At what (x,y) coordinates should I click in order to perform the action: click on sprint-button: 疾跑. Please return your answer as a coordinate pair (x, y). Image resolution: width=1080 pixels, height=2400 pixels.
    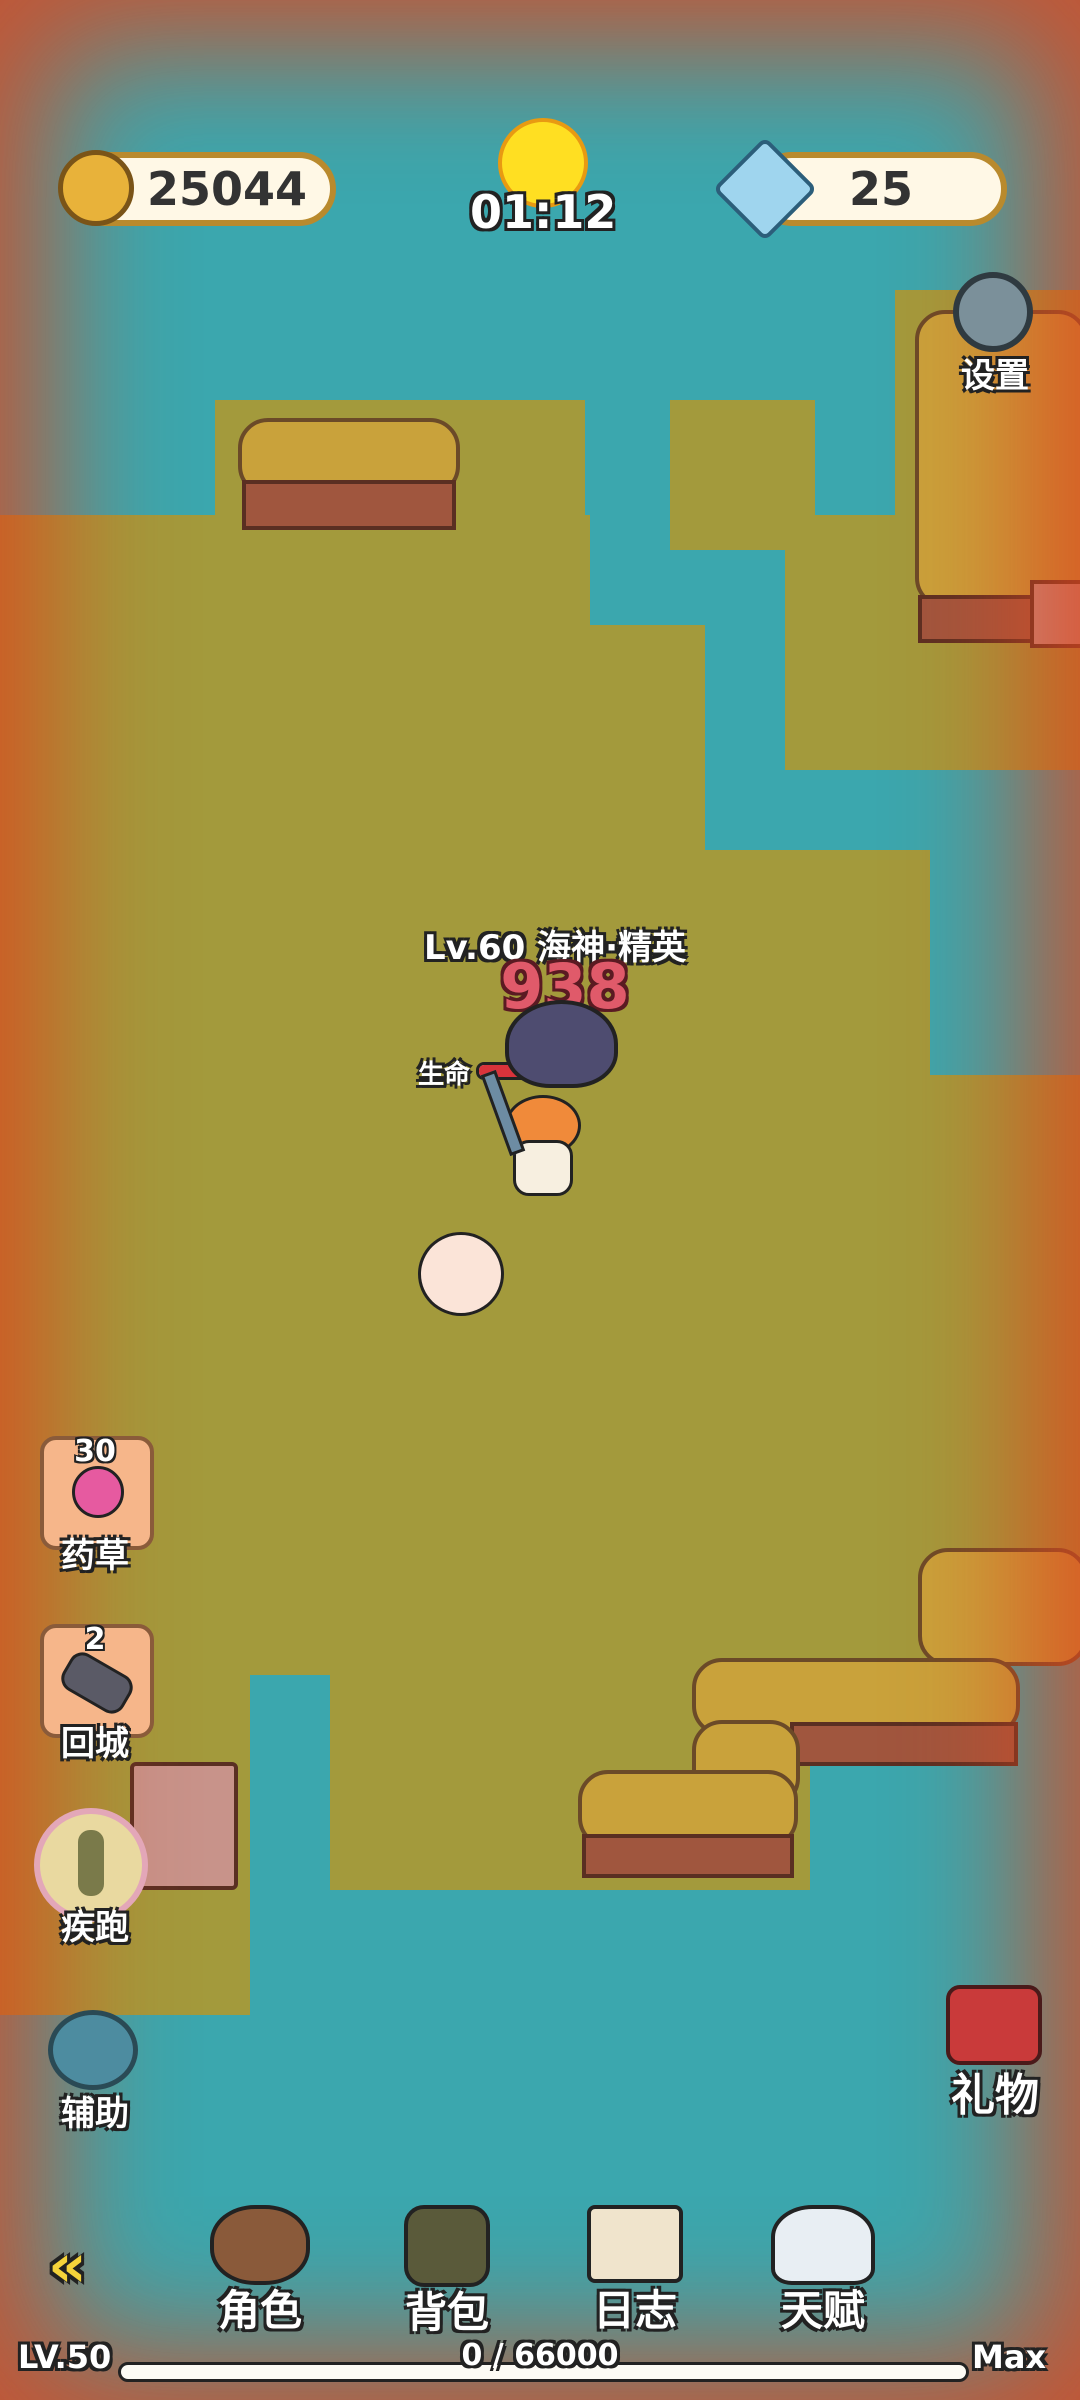
    Looking at the image, I should click on (95, 1878).